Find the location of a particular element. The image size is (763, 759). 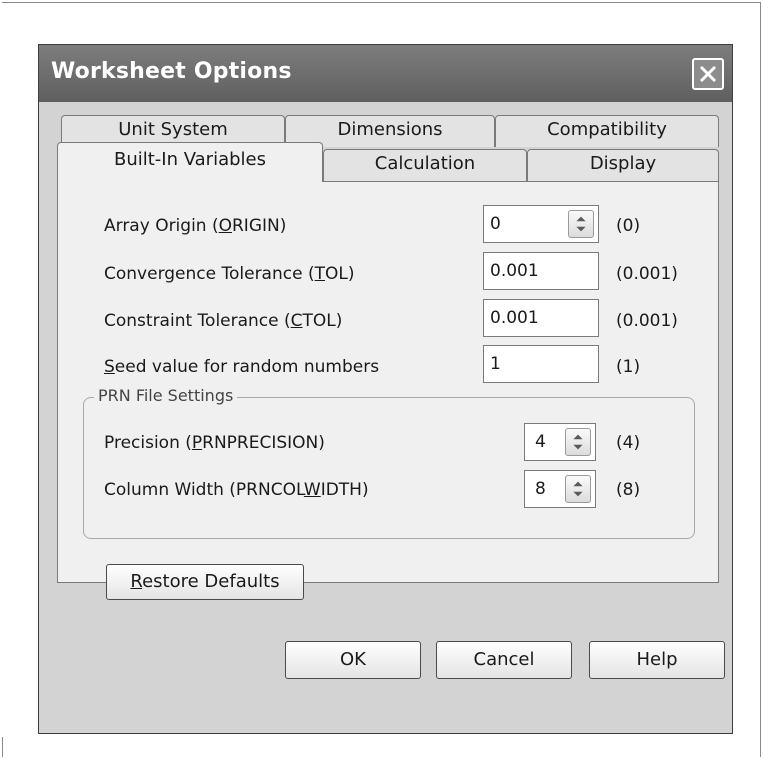

tab-display: Display is located at coordinates (623, 165).